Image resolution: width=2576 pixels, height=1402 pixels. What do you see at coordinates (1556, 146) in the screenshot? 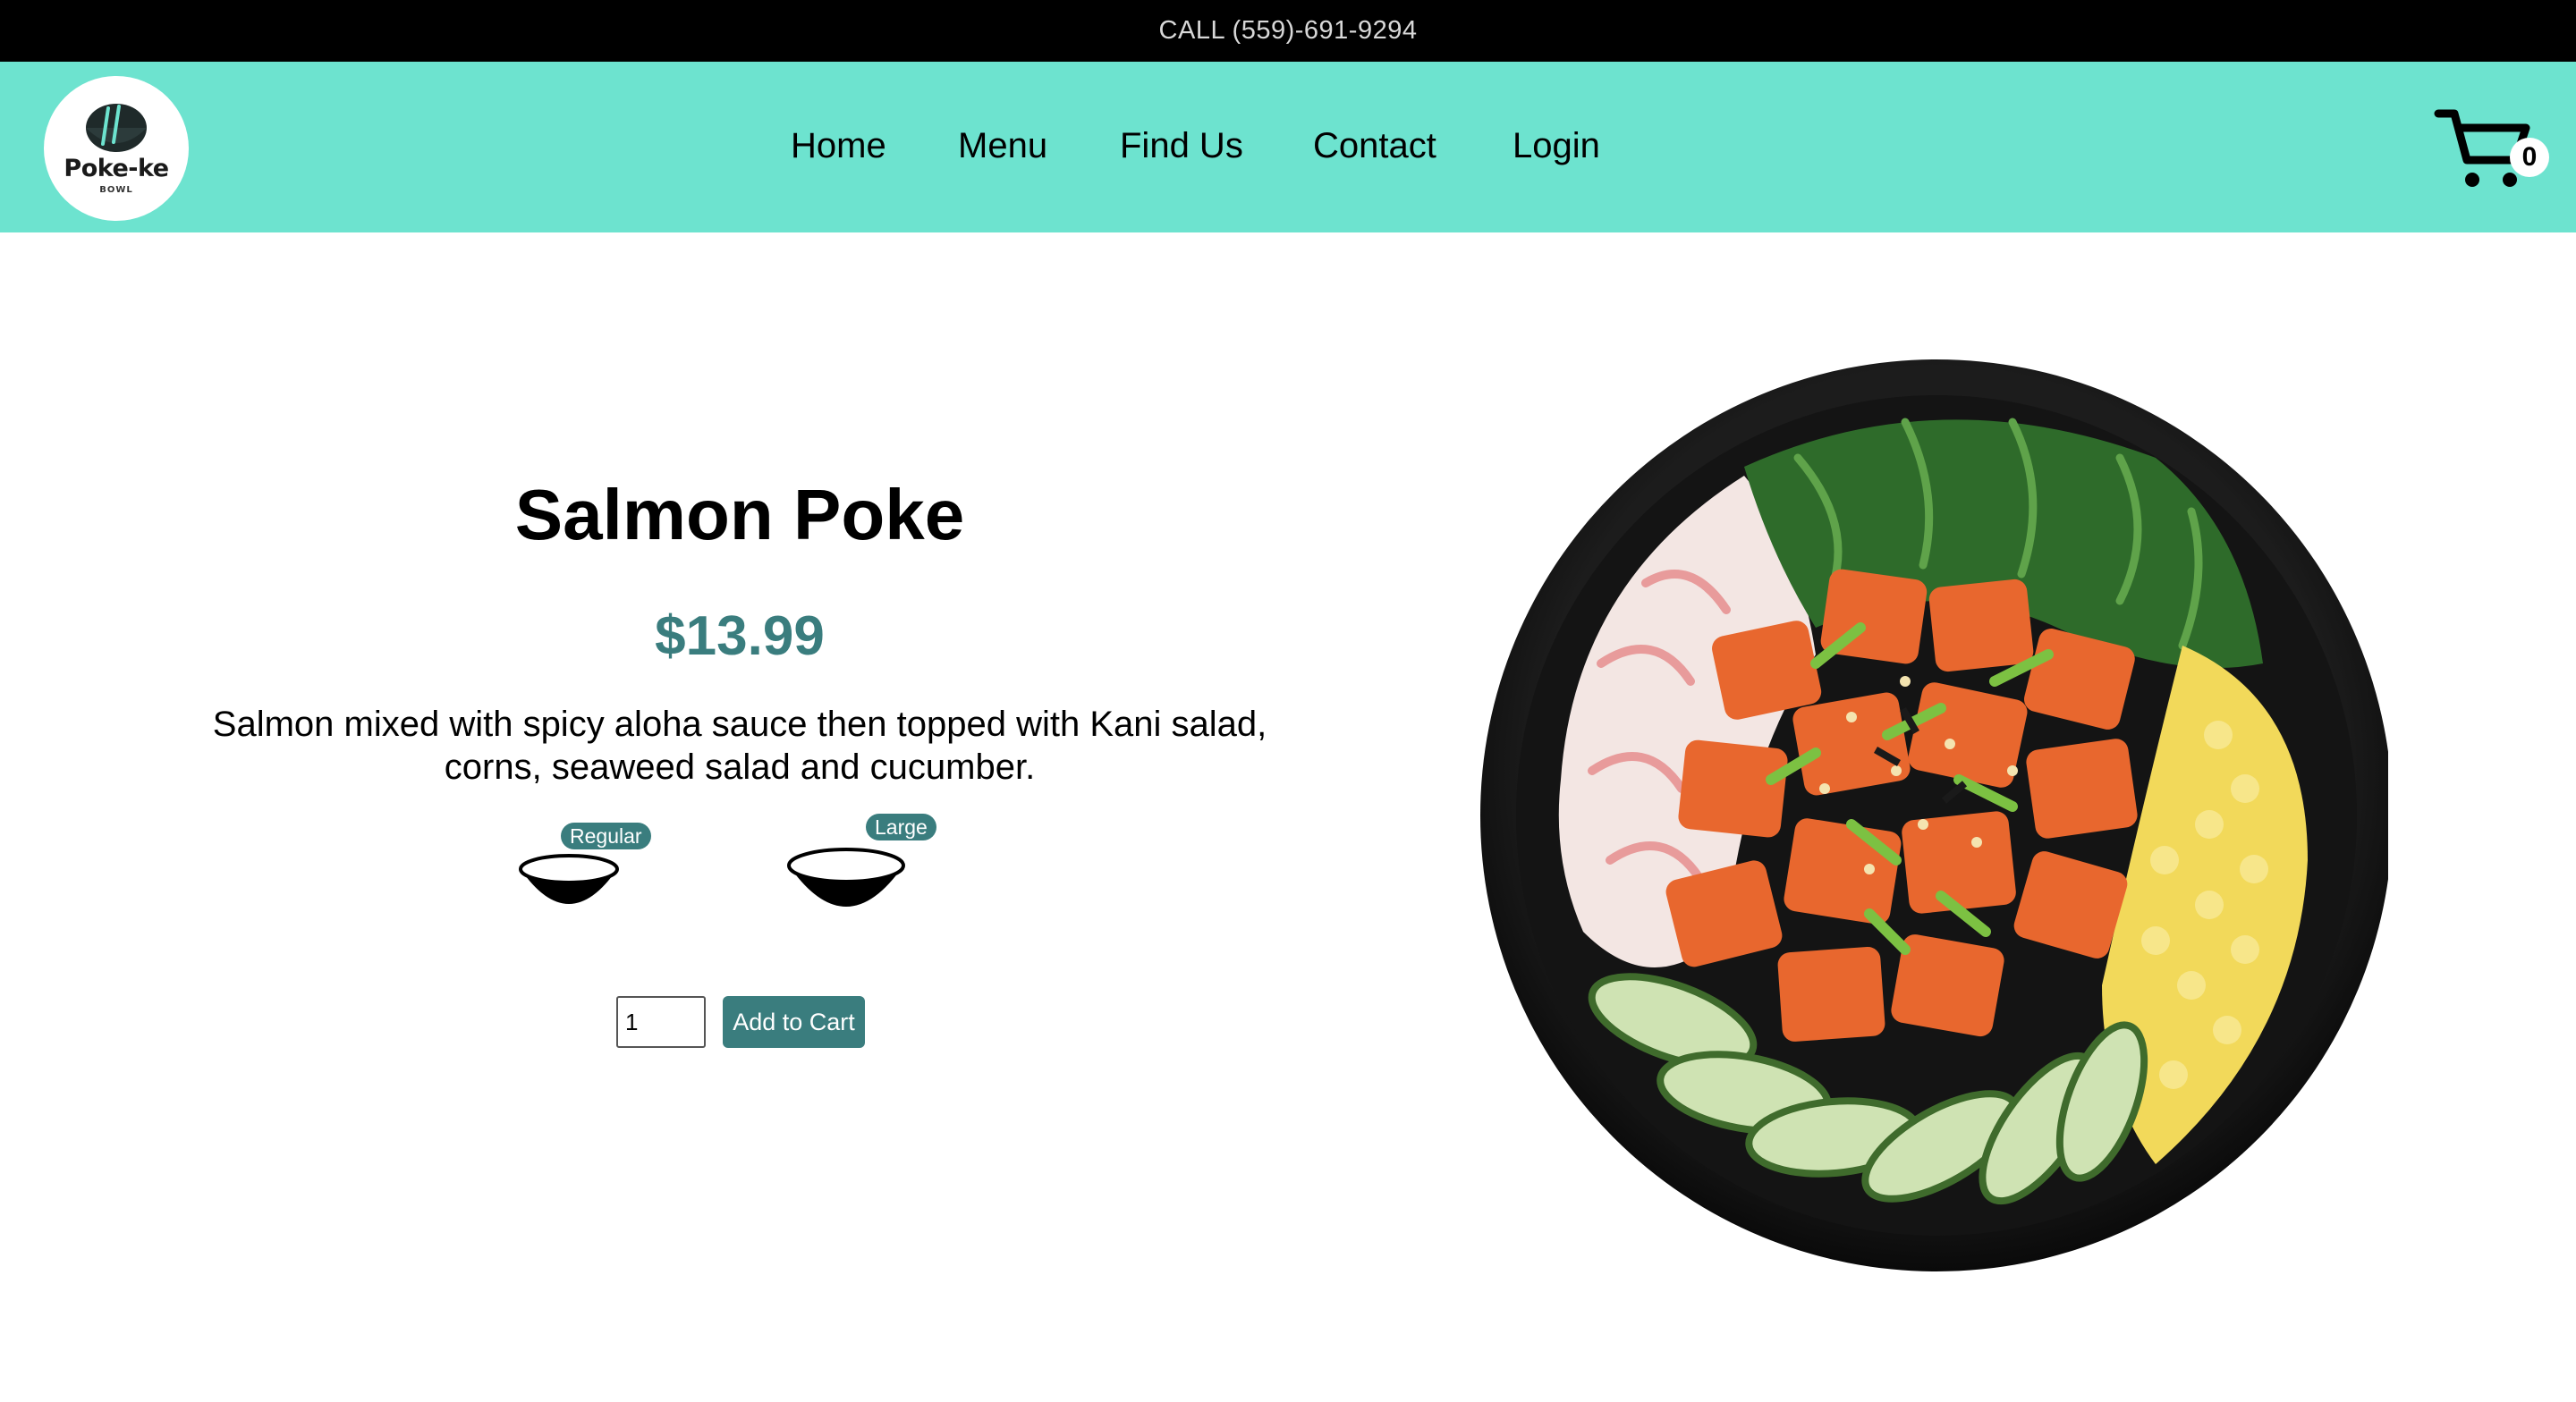
I see `nav-login: Login` at bounding box center [1556, 146].